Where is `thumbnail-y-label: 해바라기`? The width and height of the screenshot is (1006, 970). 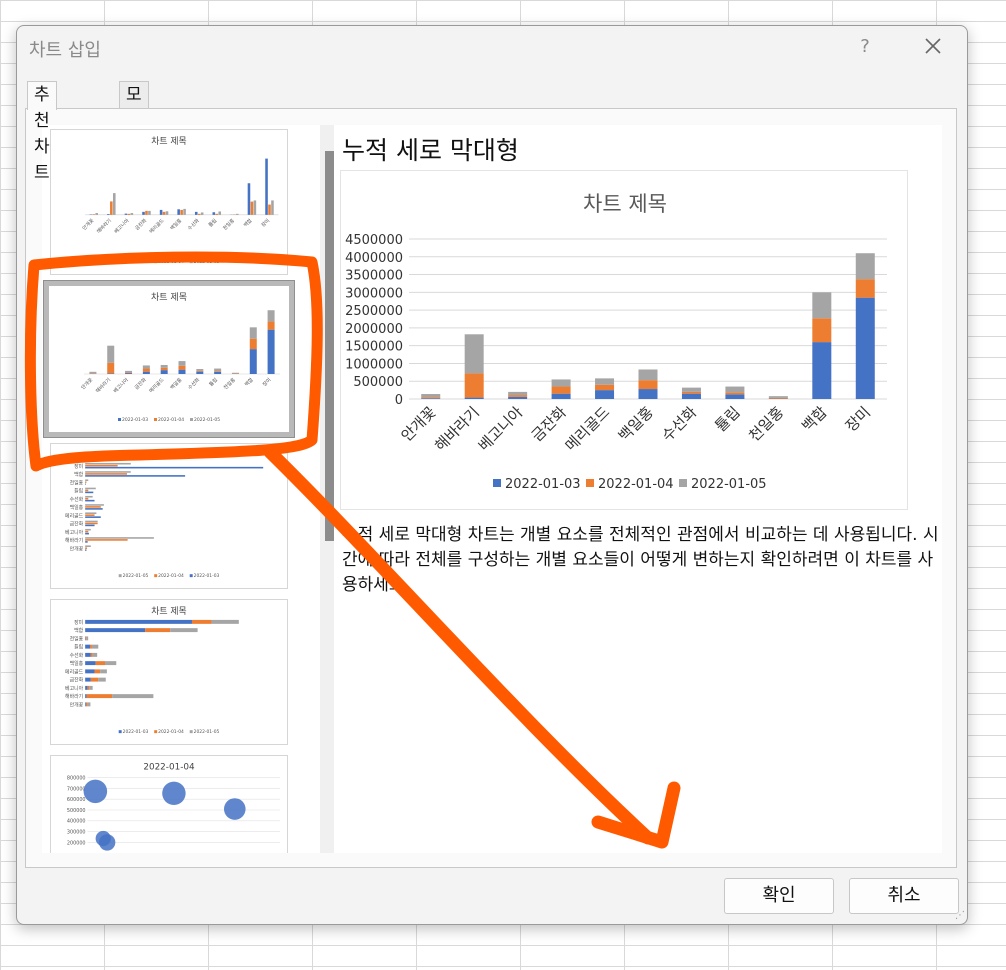
thumbnail-y-label: 해바라기 is located at coordinates (74, 540).